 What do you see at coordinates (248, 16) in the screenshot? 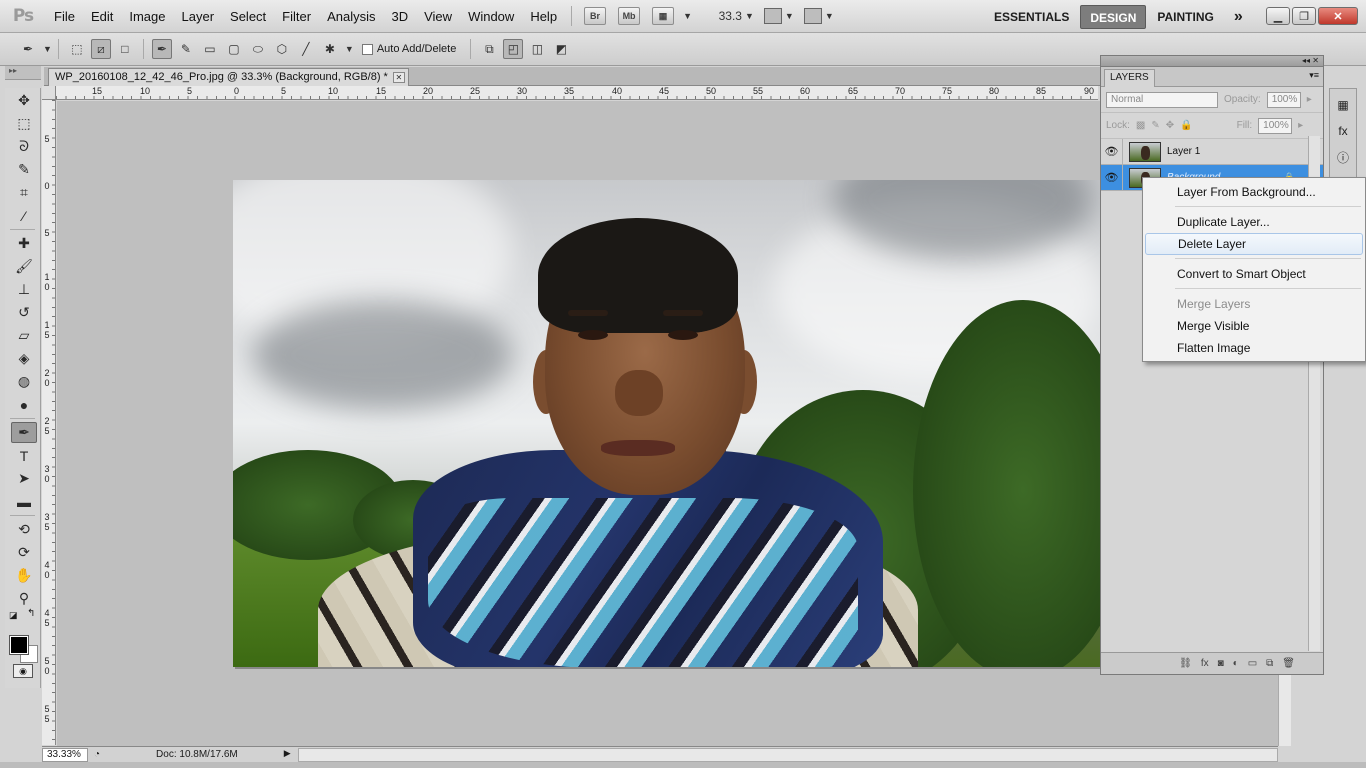
I see `menu-select: Select` at bounding box center [248, 16].